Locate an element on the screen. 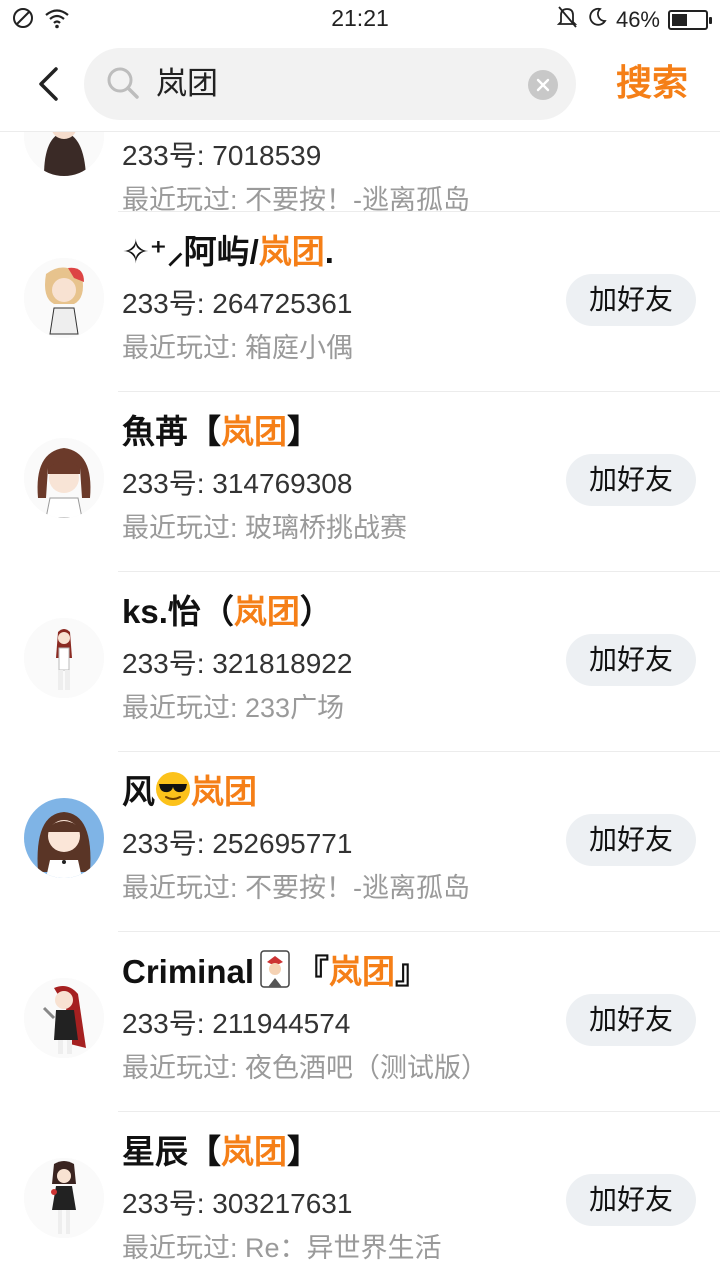  uid-value: 303217631 is located at coordinates (282, 1203).